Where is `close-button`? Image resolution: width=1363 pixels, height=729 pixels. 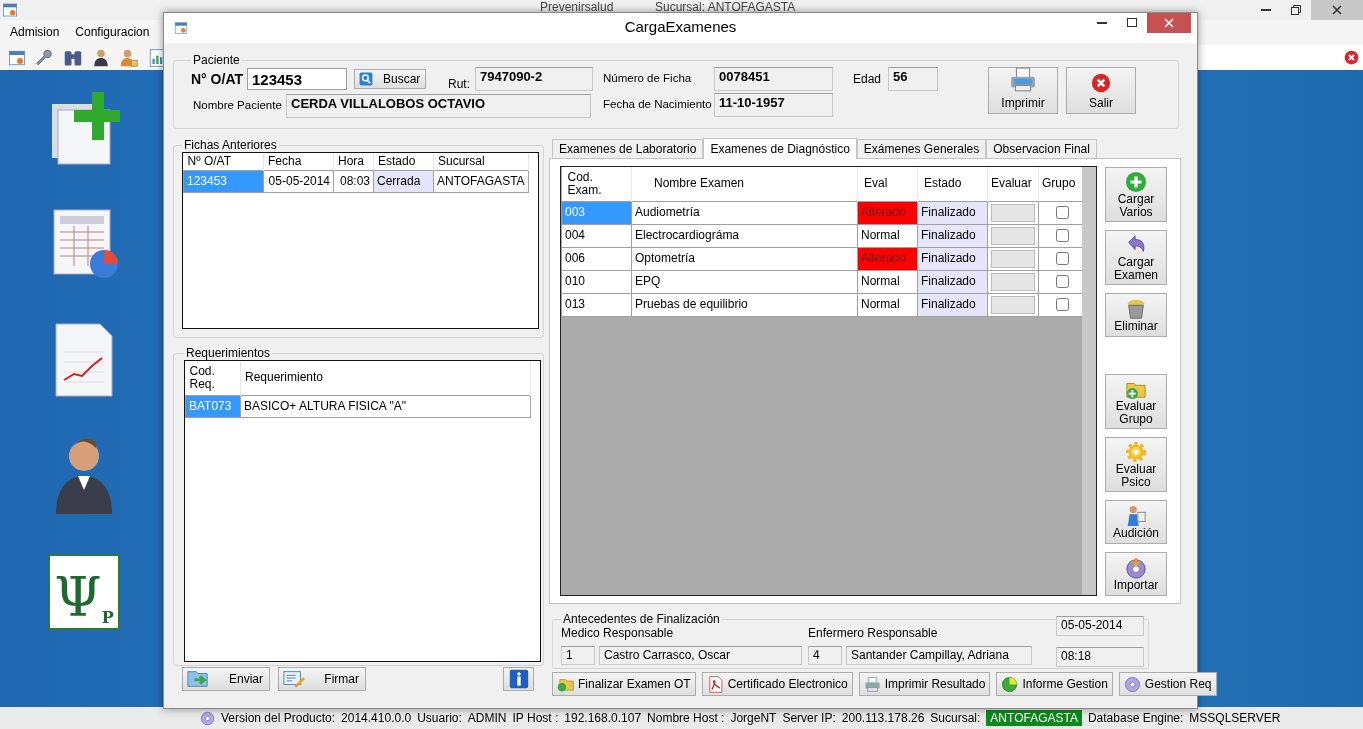 close-button is located at coordinates (1351, 57).